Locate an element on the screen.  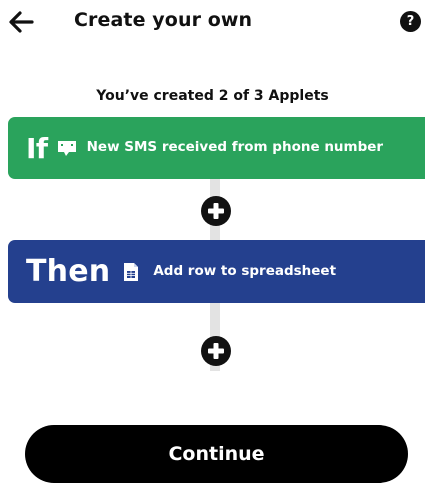
page-title: Create your own is located at coordinates (163, 20).